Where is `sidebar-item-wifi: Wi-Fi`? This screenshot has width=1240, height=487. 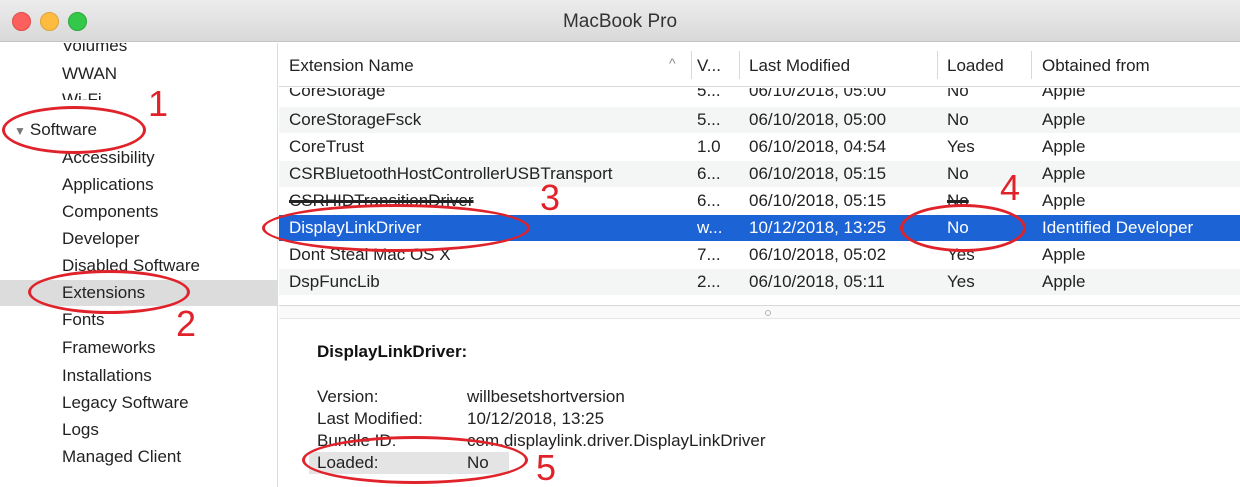
sidebar-item-wifi: Wi-Fi is located at coordinates (82, 93).